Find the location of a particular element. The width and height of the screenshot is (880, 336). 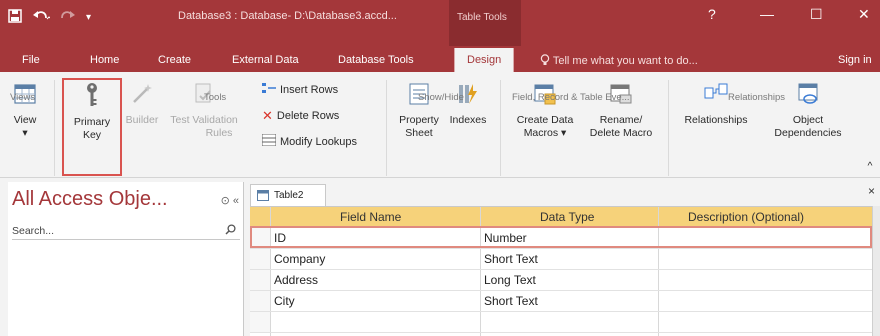

column-header-description: Description (Optional) is located at coordinates (746, 217).